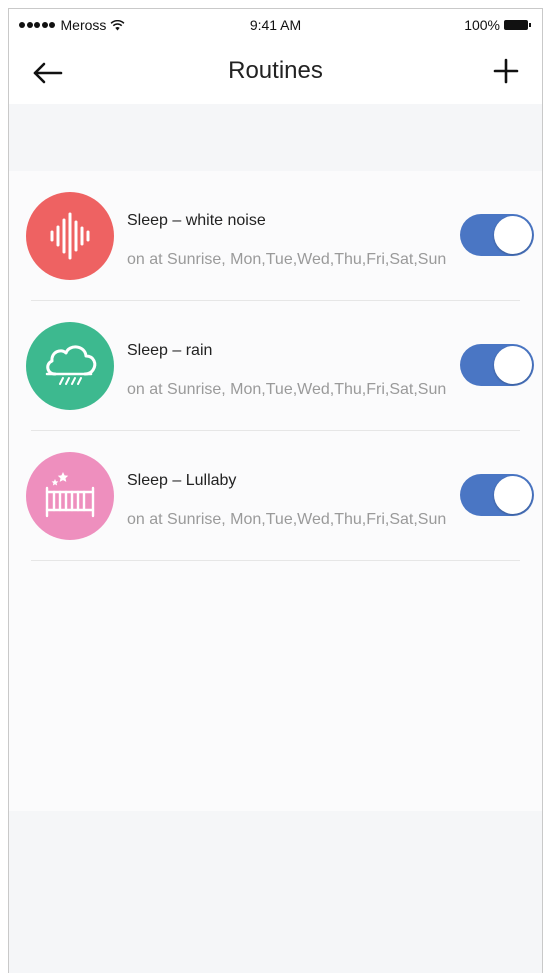  What do you see at coordinates (482, 25) in the screenshot?
I see `battery-percent: 100%` at bounding box center [482, 25].